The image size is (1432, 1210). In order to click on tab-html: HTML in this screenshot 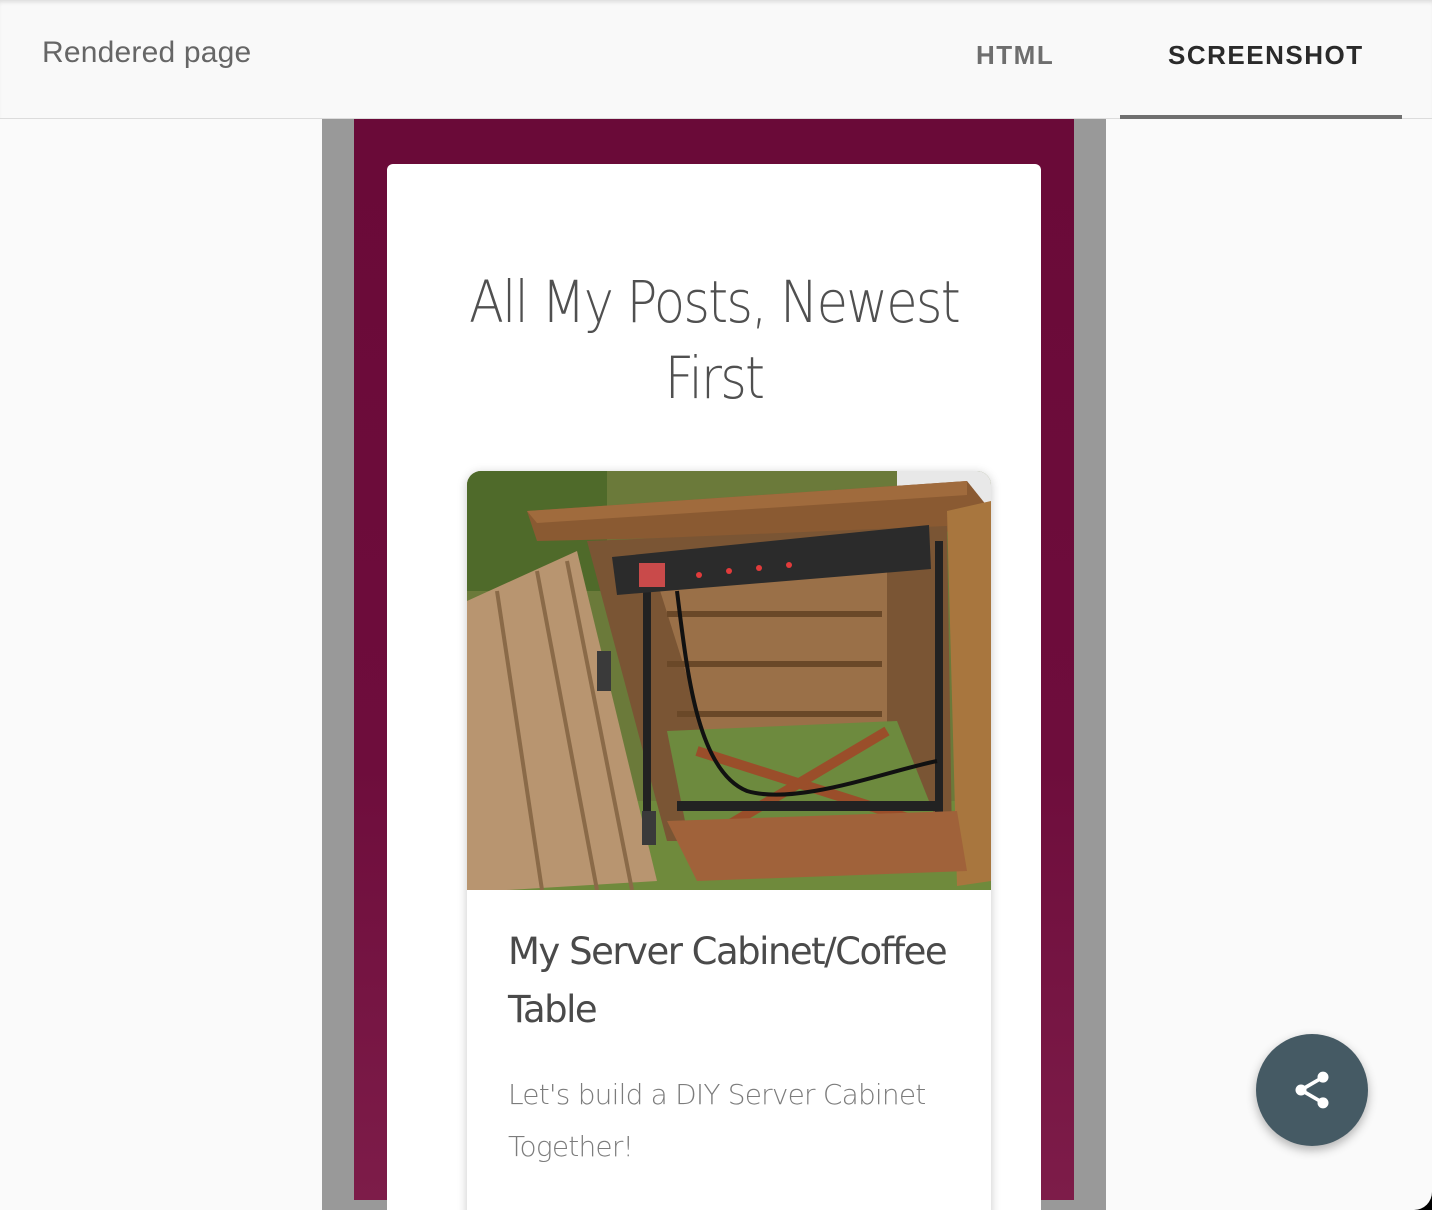, I will do `click(1015, 55)`.